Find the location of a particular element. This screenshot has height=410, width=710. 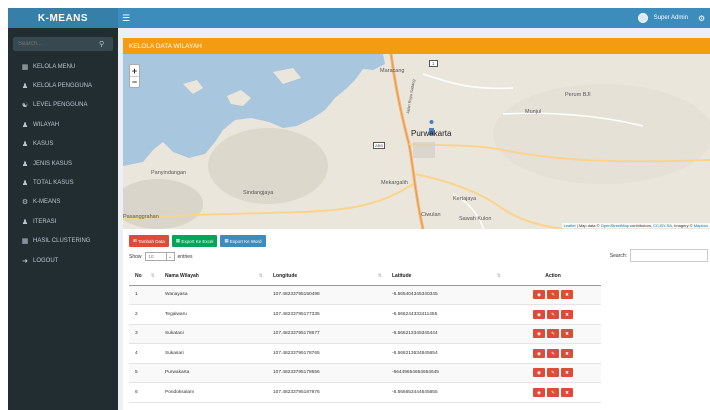

sidebar-item-k-means: ⚙ K-MEANS is located at coordinates (63, 202).